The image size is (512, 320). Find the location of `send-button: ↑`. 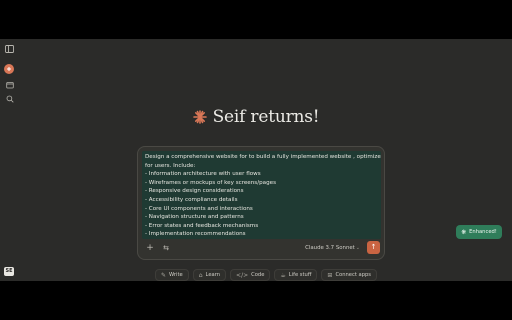

send-button: ↑ is located at coordinates (373, 247).